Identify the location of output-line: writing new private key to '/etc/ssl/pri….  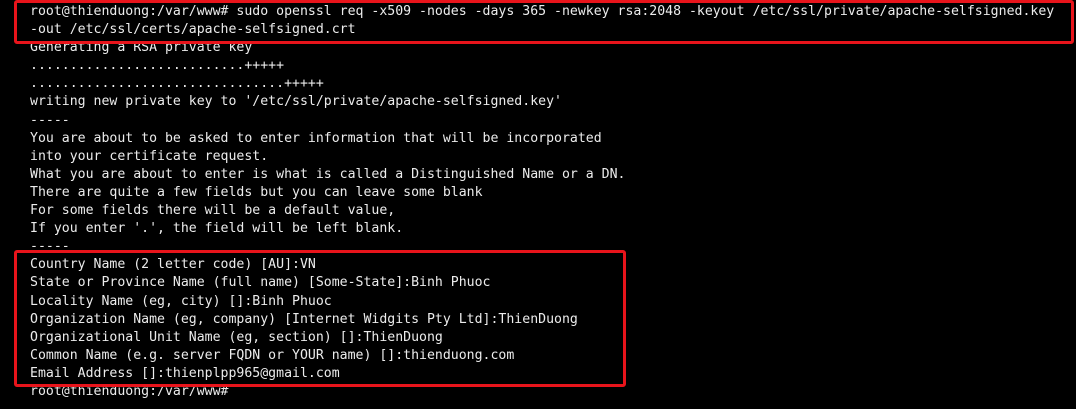
(296, 102).